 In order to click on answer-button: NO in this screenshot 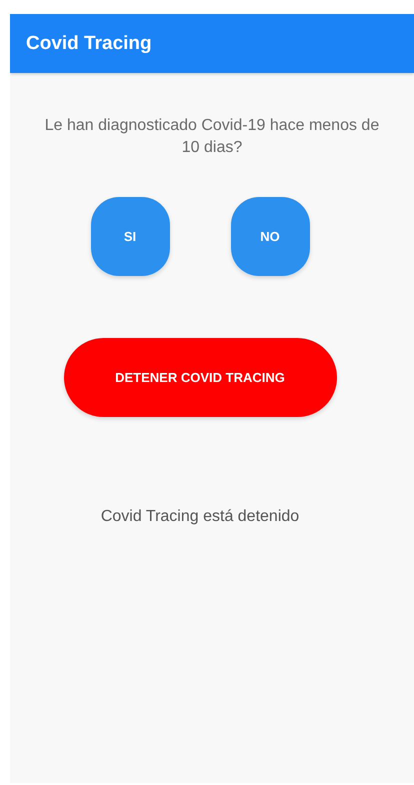, I will do `click(270, 236)`.